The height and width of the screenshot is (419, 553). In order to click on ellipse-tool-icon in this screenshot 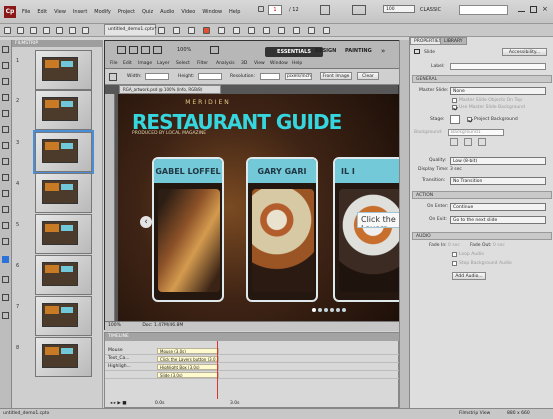, I will do `click(5, 209)`.